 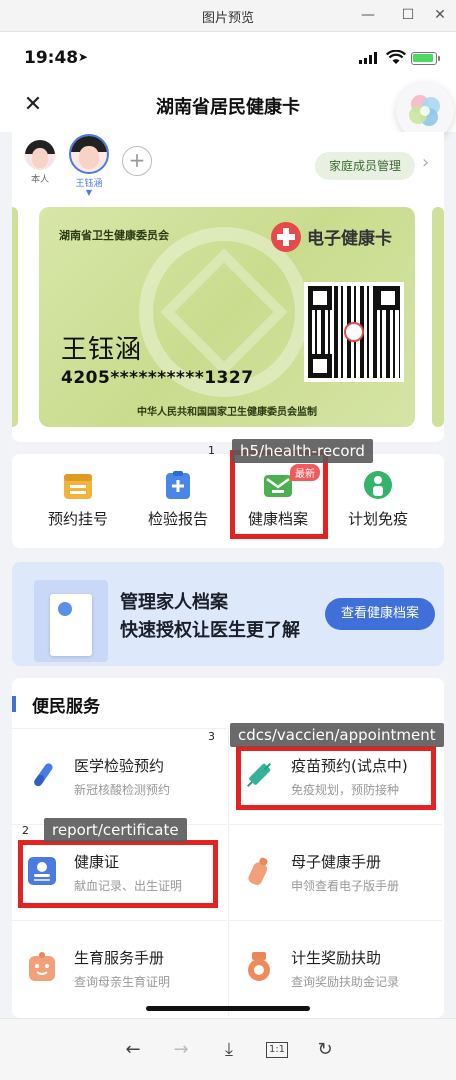 I want to click on next-card-edge, so click(x=438, y=317).